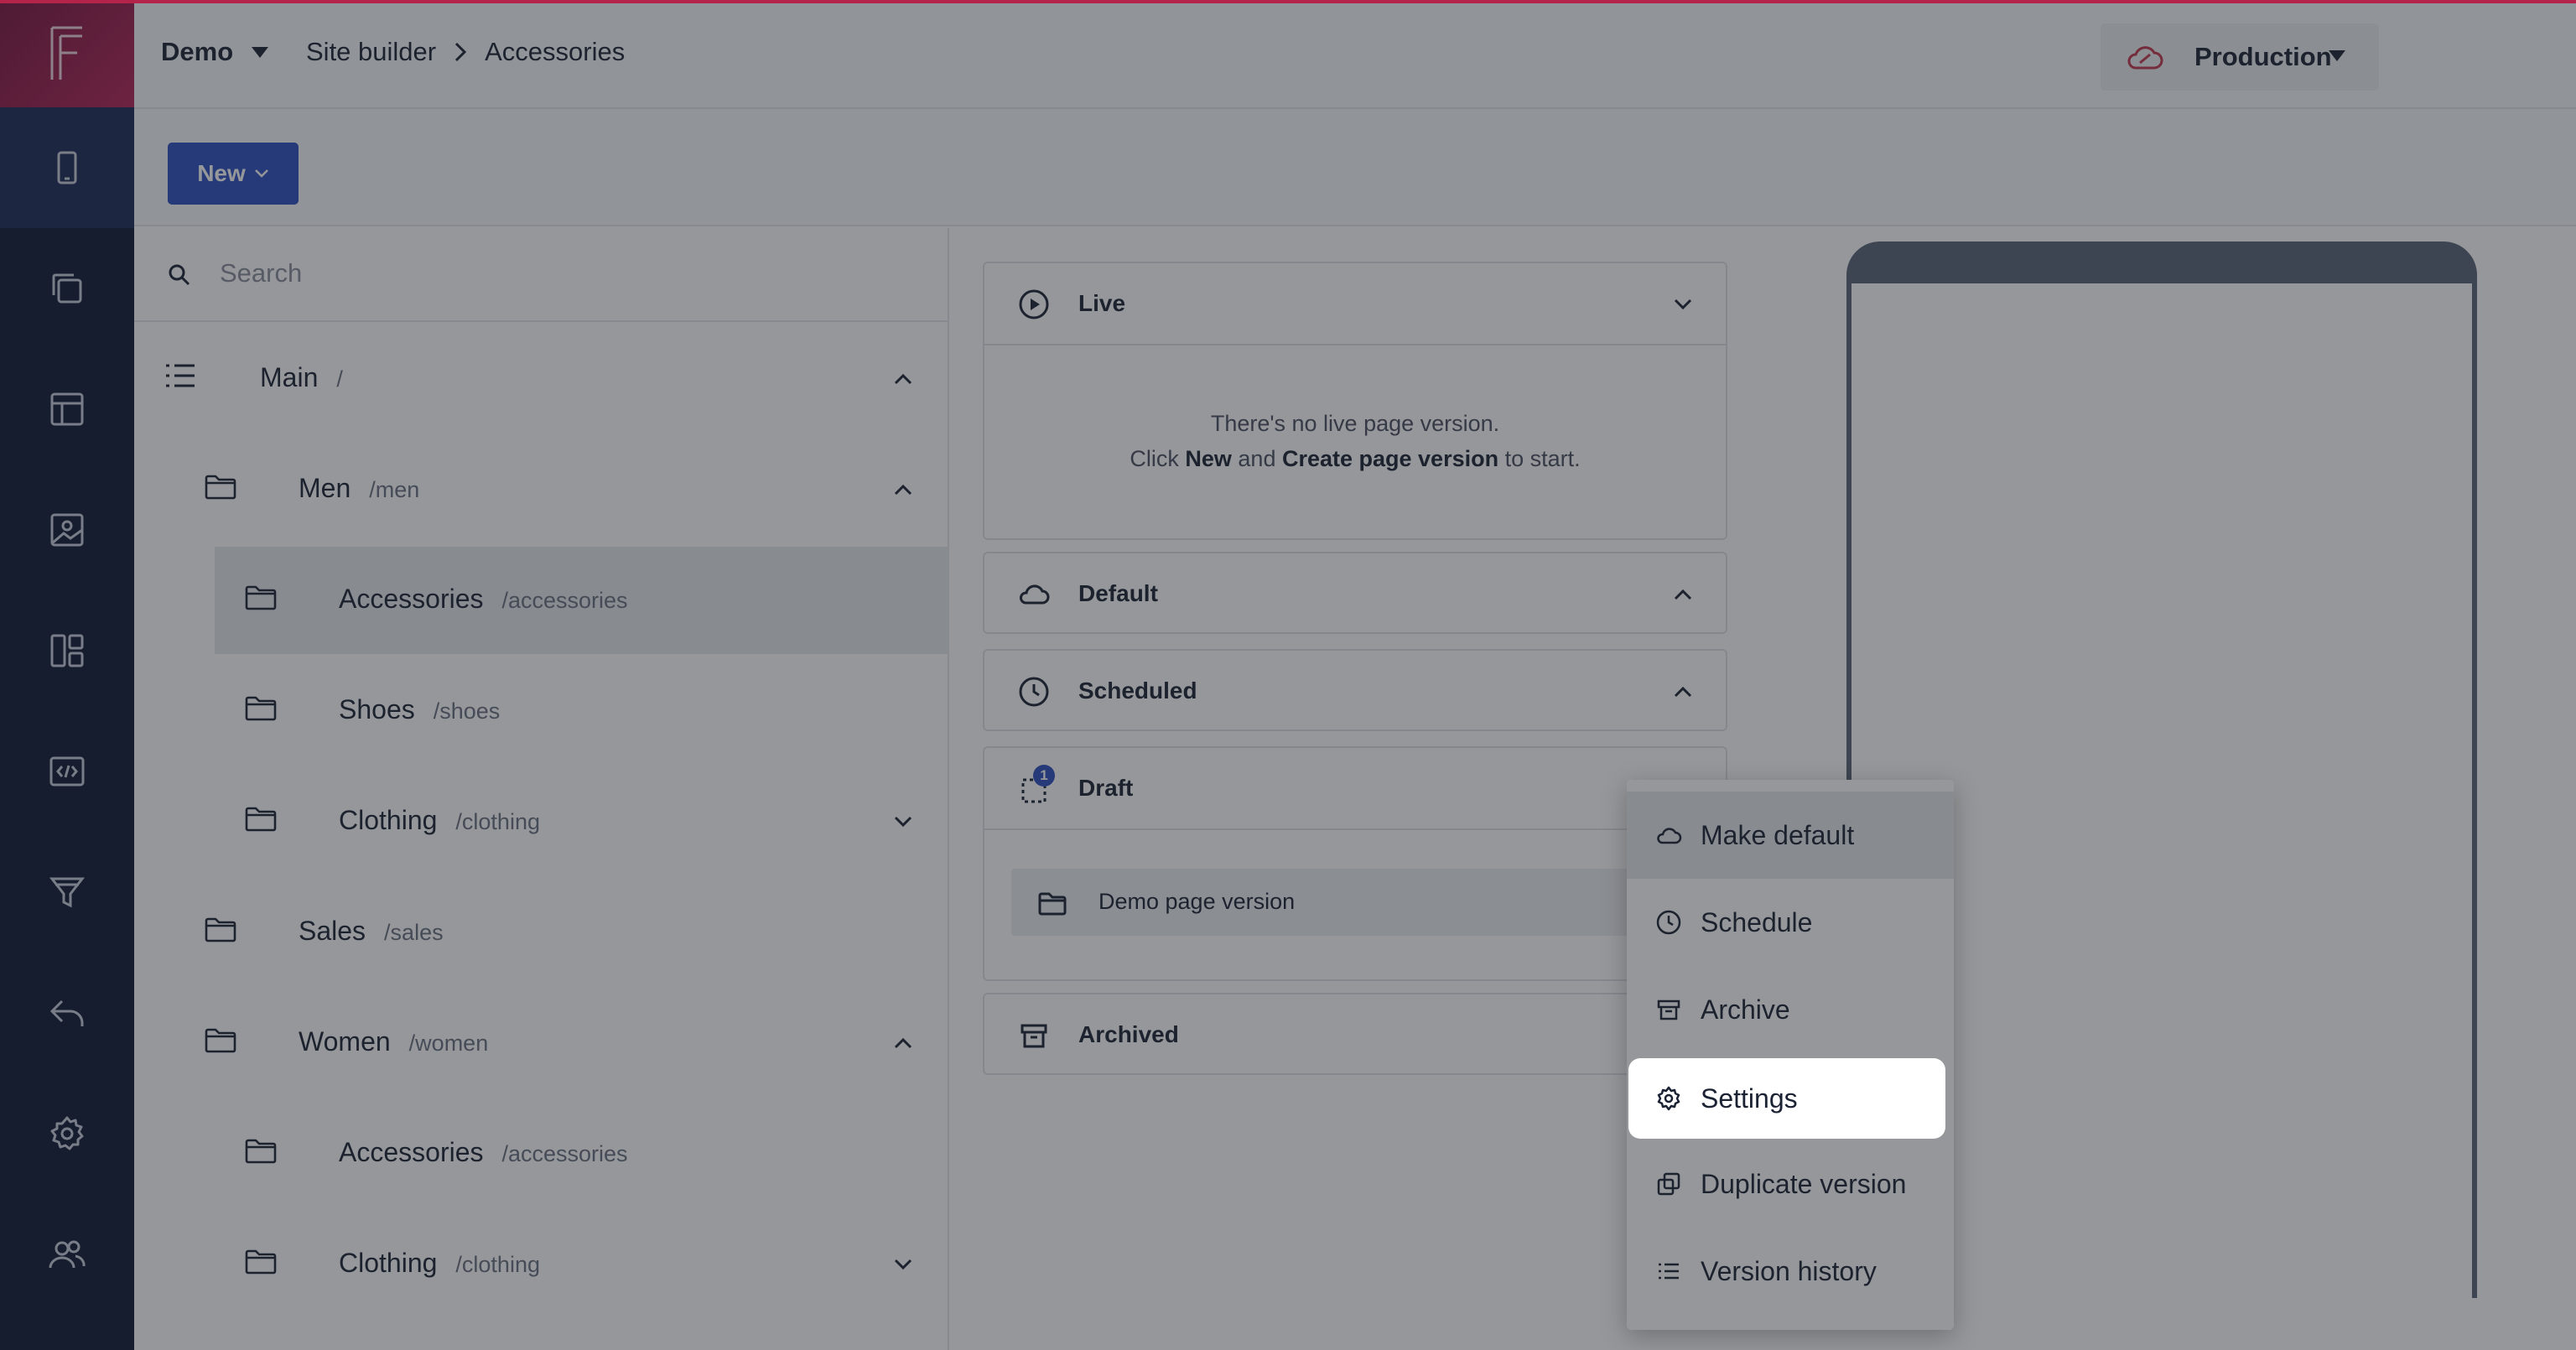 This screenshot has height=1350, width=2576. I want to click on gear-icon, so click(1668, 1098).